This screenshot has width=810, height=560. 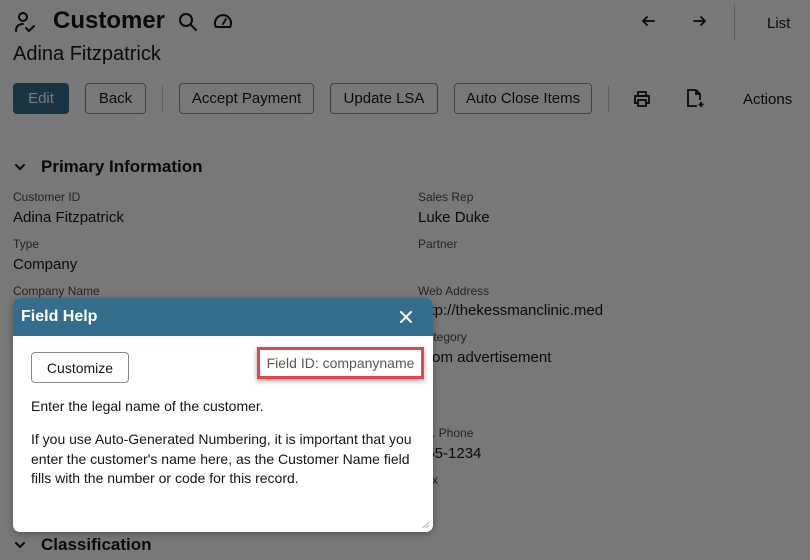 I want to click on customize-button: Customize, so click(x=80, y=367).